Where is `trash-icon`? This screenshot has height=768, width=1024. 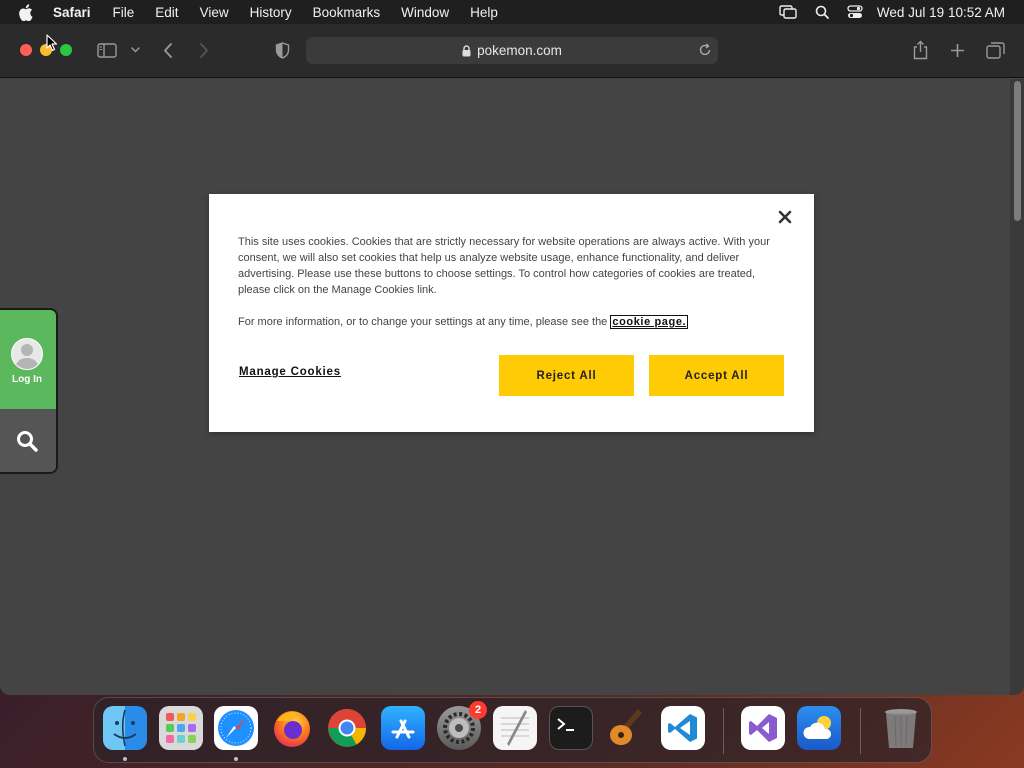
trash-icon is located at coordinates (901, 728).